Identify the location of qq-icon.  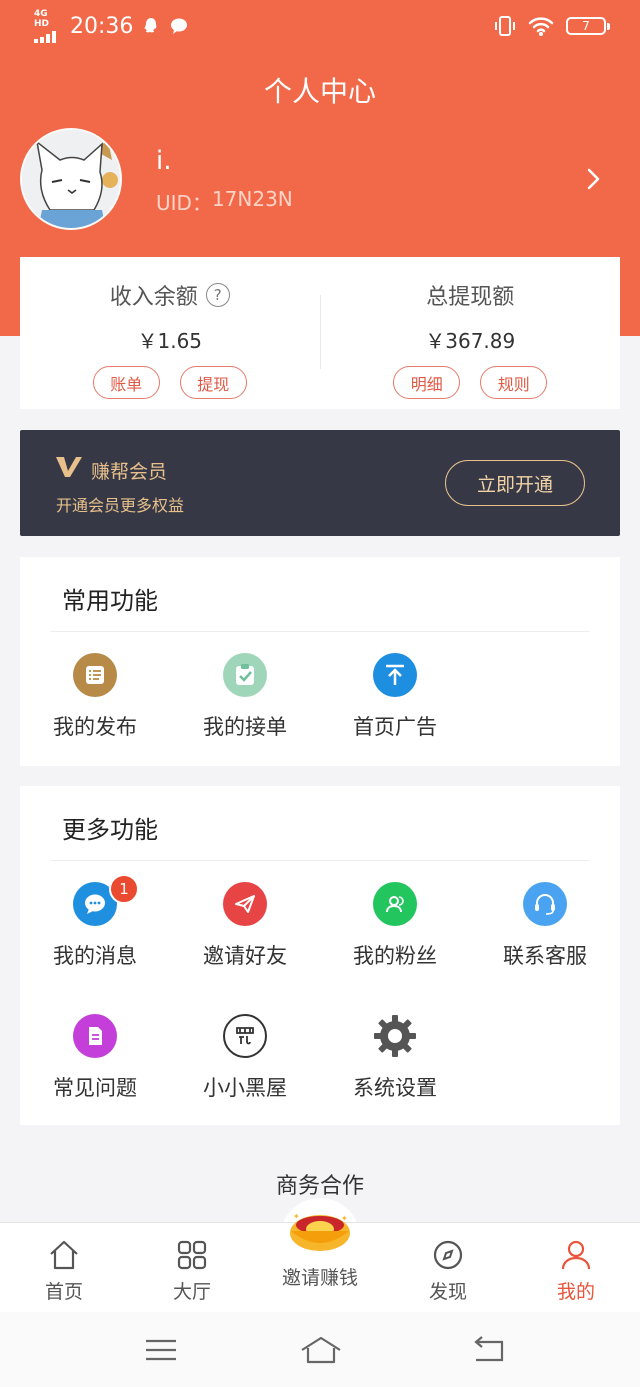
(150, 25).